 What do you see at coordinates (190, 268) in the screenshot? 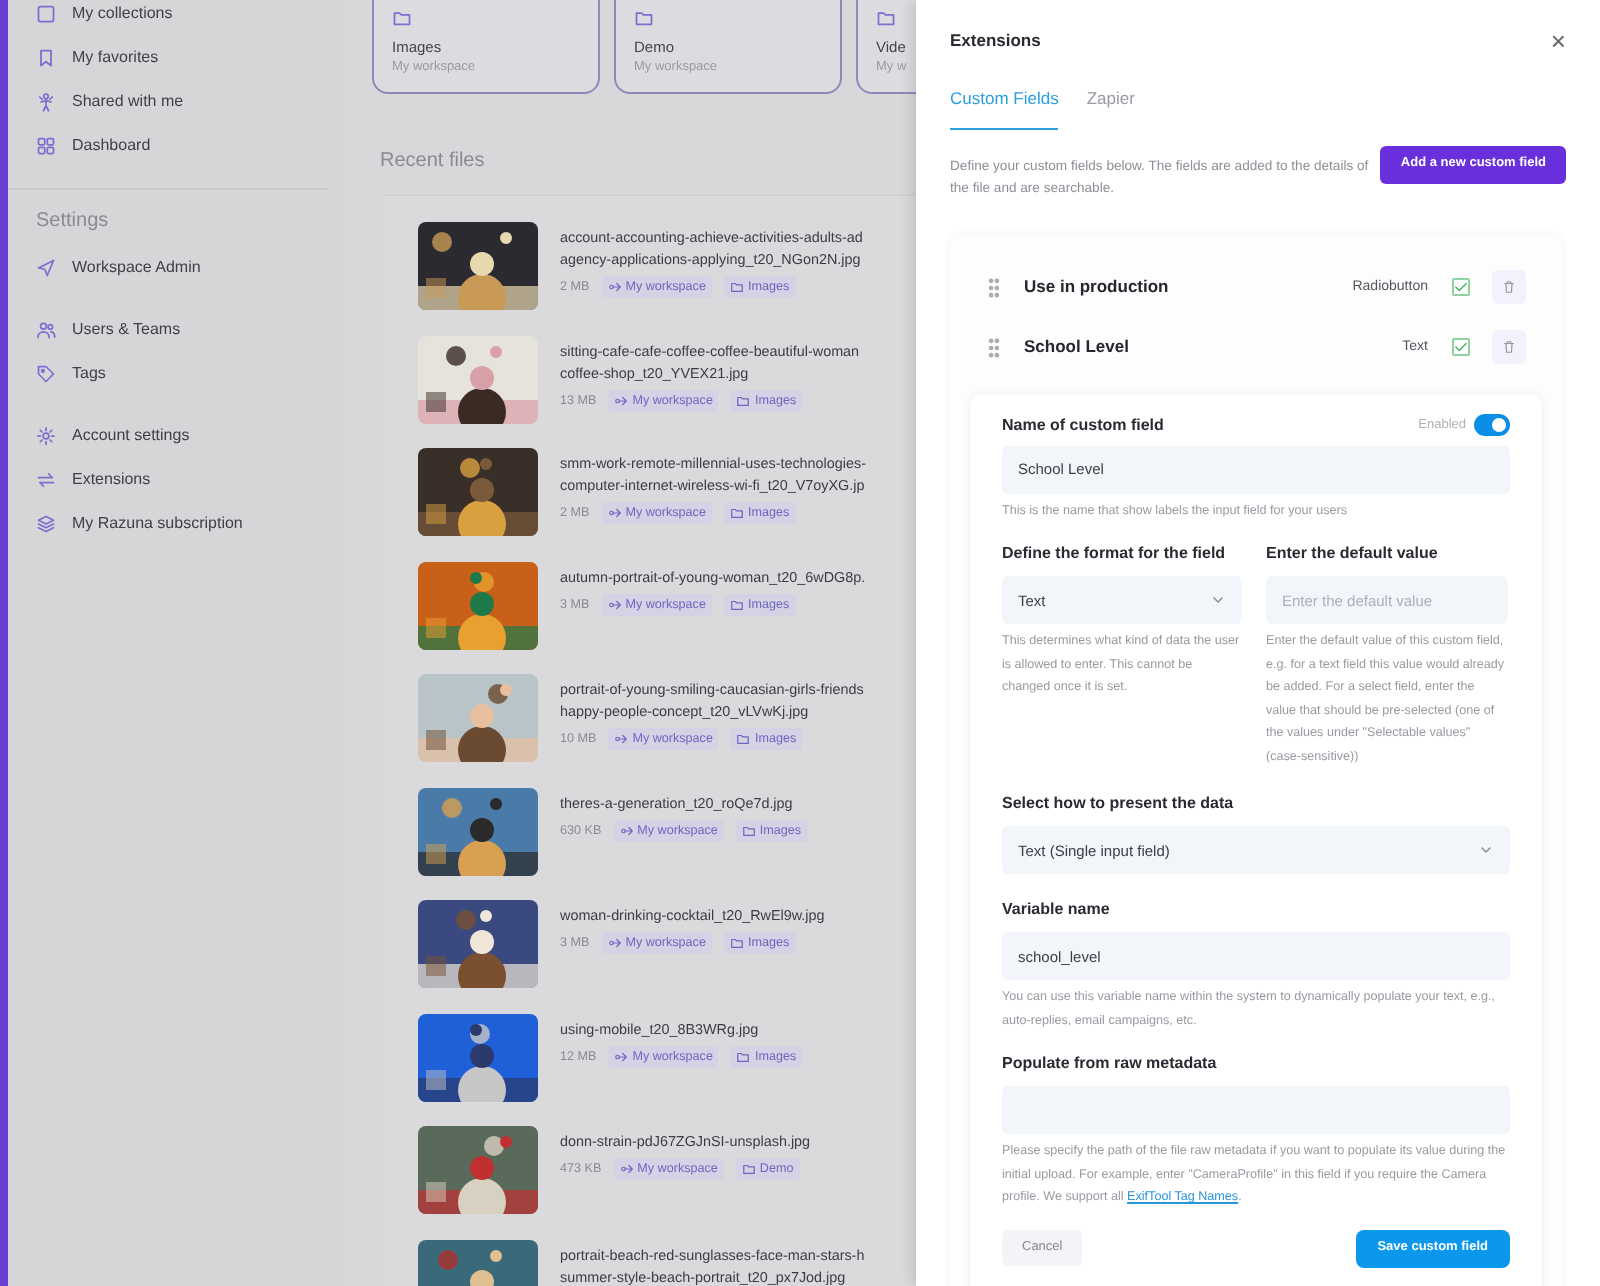
I see `sidebar-item: Workspace Admin` at bounding box center [190, 268].